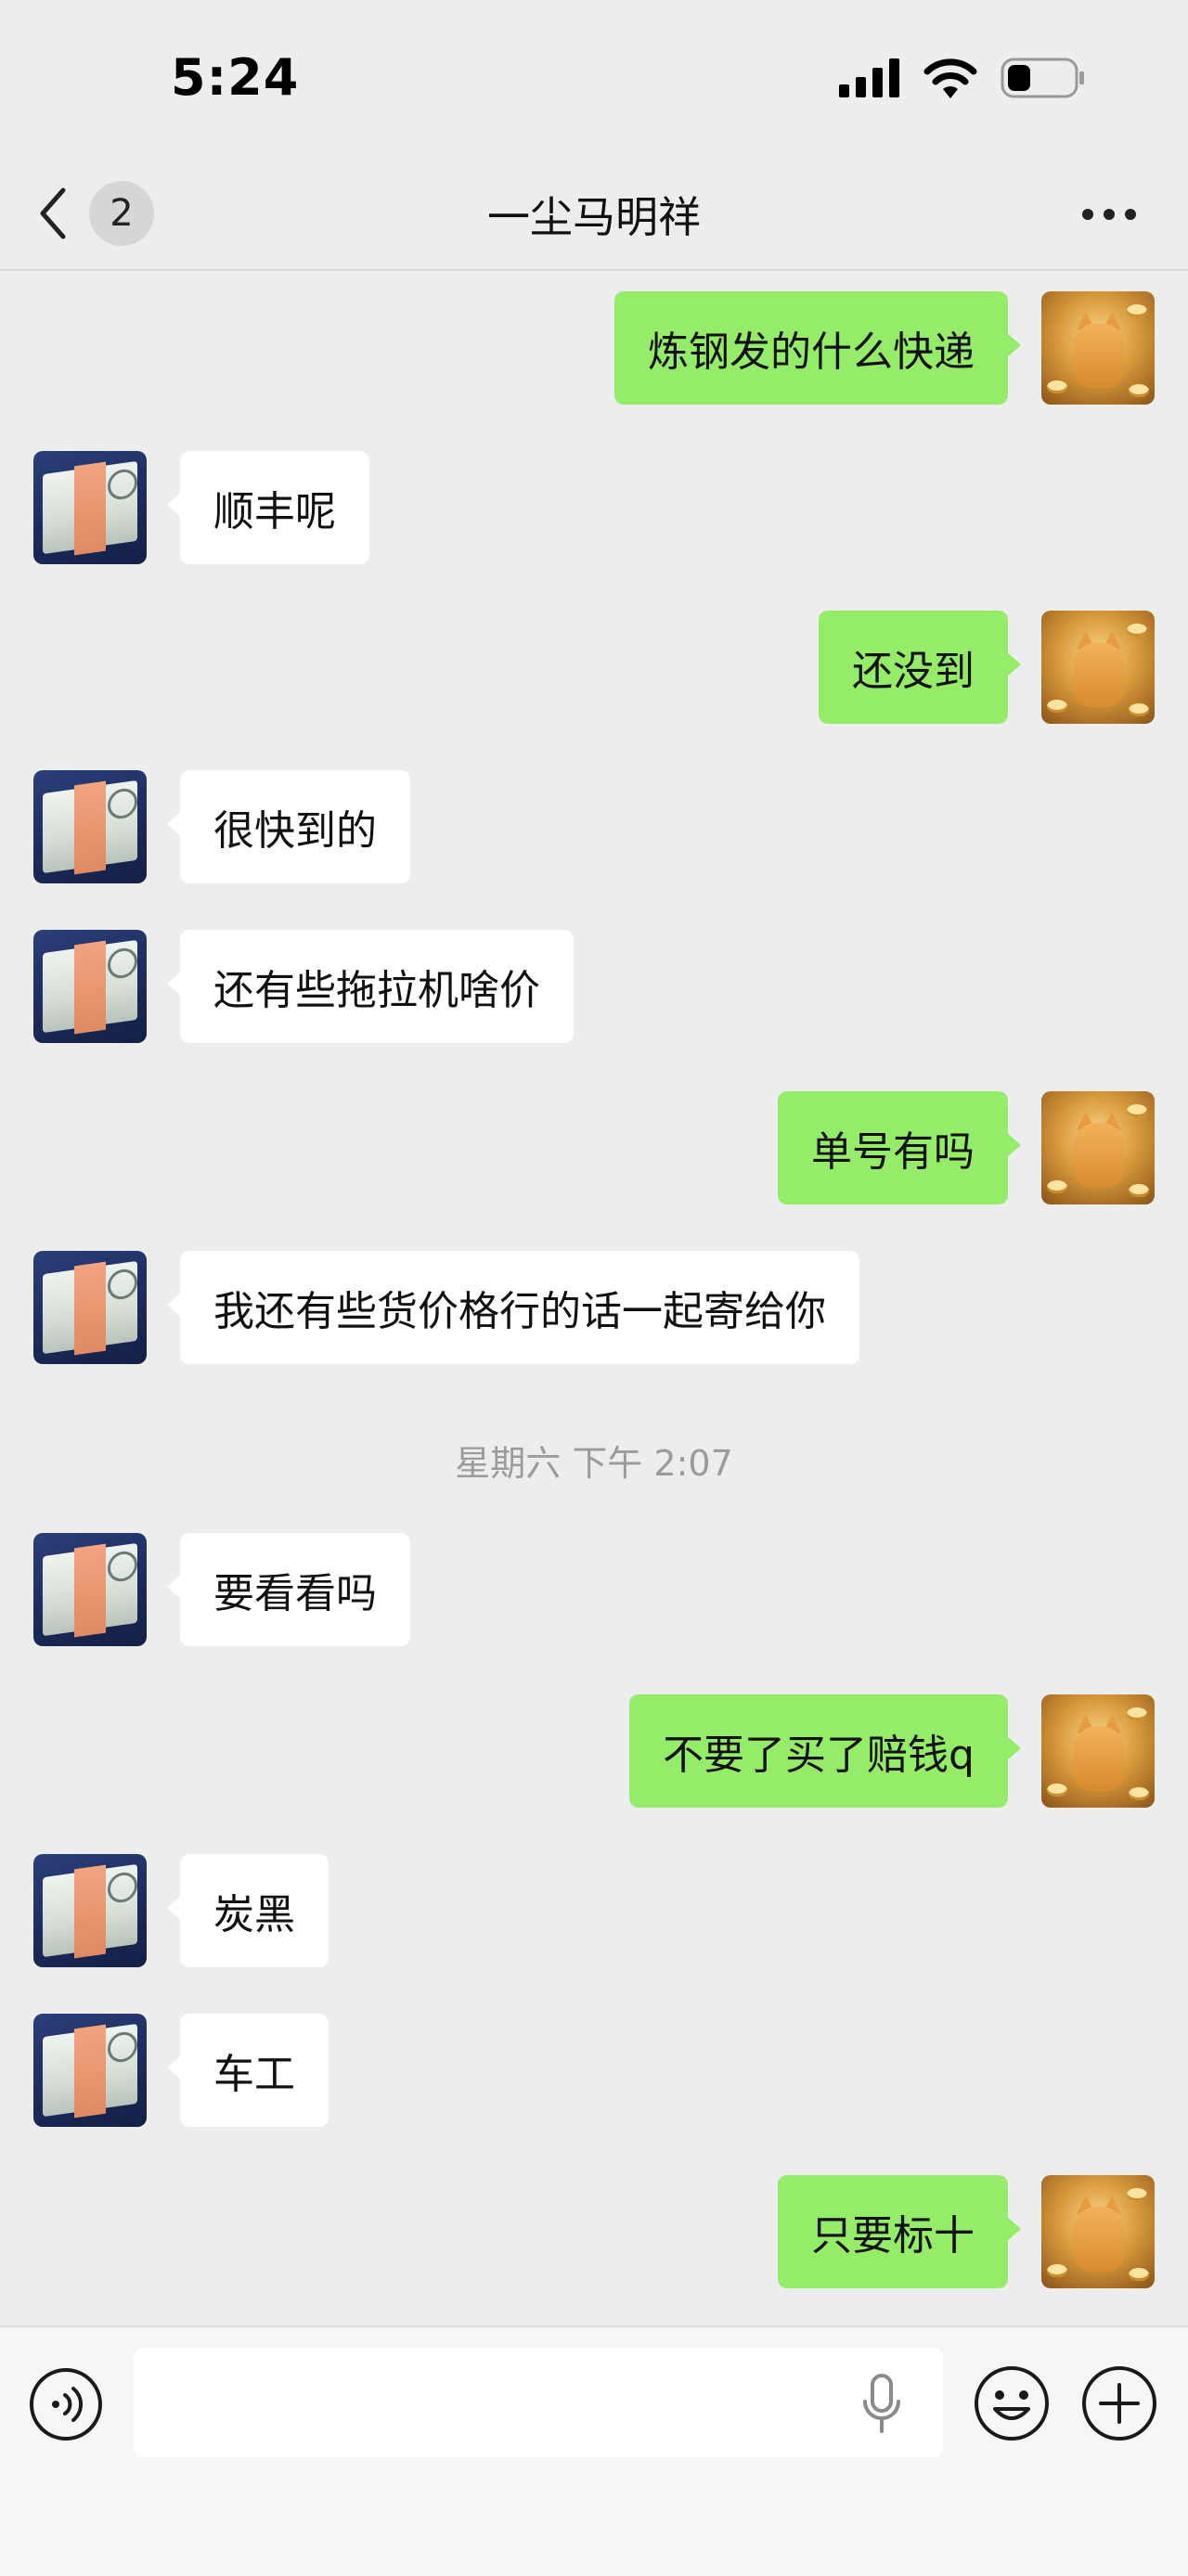 The image size is (1188, 2576). I want to click on message-row: 我还有些货价格行的话一起寄给你, so click(594, 1308).